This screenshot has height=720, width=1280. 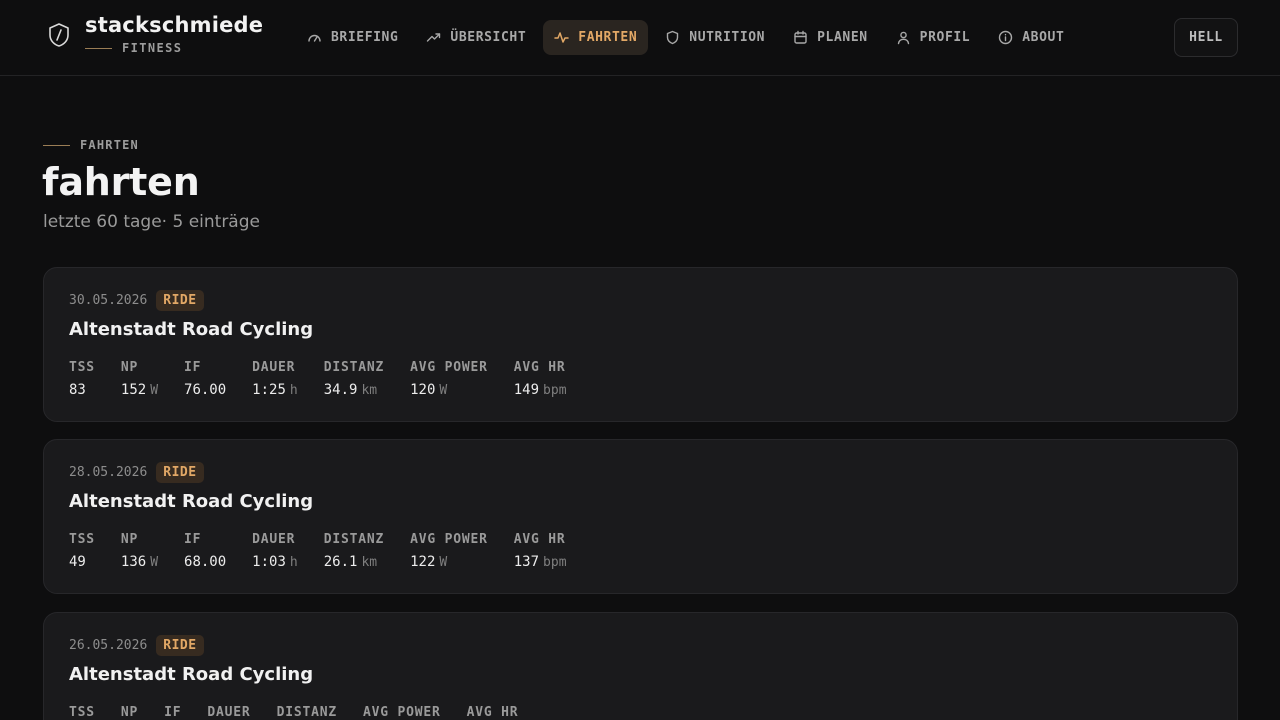 What do you see at coordinates (1206, 37) in the screenshot?
I see `theme-toggle-button: HELL` at bounding box center [1206, 37].